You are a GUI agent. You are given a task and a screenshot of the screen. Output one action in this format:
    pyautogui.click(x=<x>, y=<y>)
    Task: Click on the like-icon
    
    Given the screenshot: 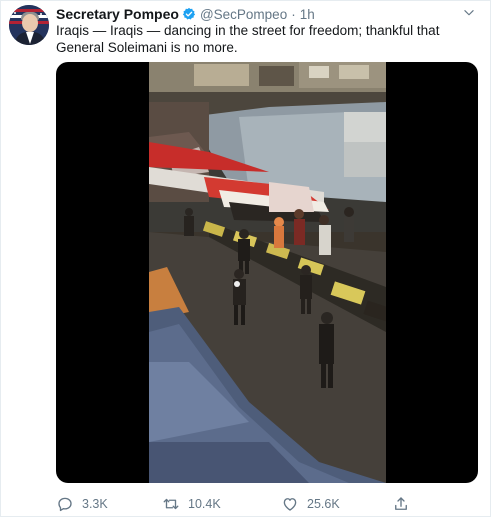 What is the action you would take?
    pyautogui.click(x=290, y=504)
    